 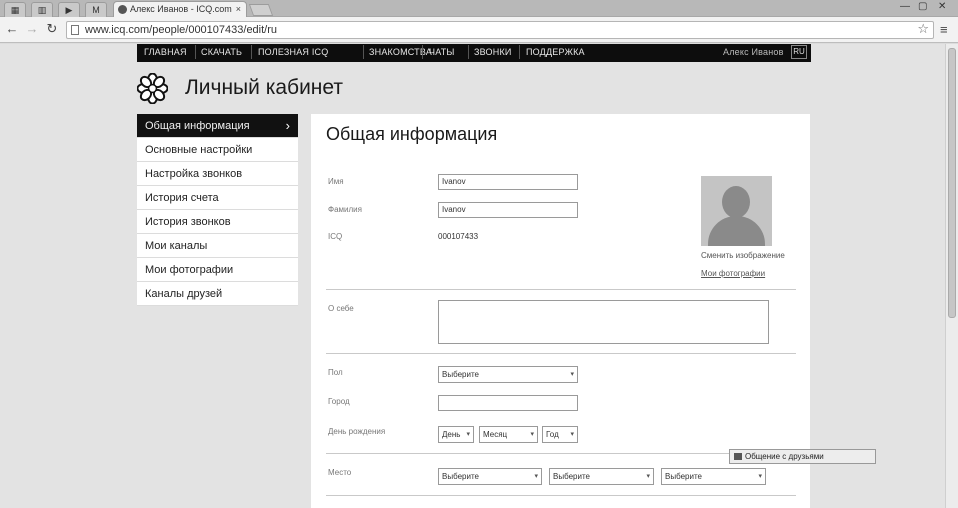 What do you see at coordinates (460, 476) in the screenshot?
I see `country-select-value: Выберите` at bounding box center [460, 476].